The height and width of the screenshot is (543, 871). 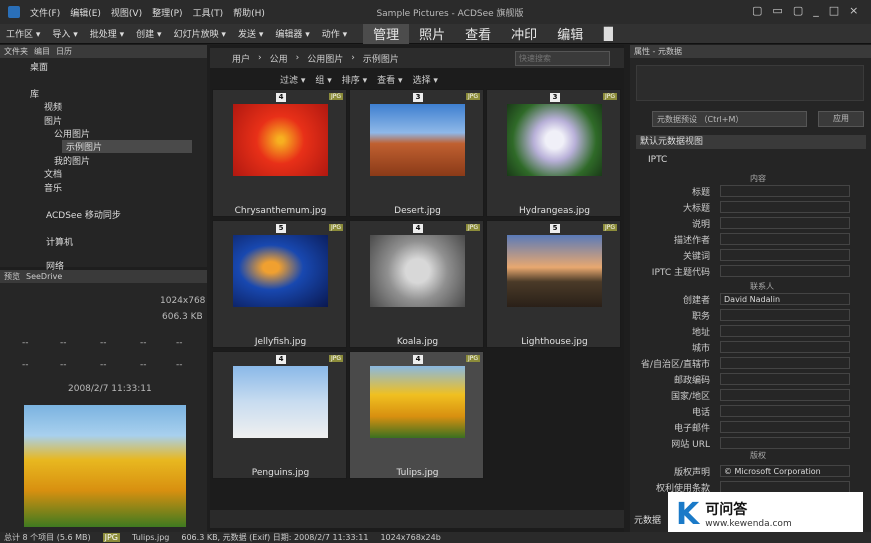 What do you see at coordinates (834, 10) in the screenshot?
I see `maximize-button: □` at bounding box center [834, 10].